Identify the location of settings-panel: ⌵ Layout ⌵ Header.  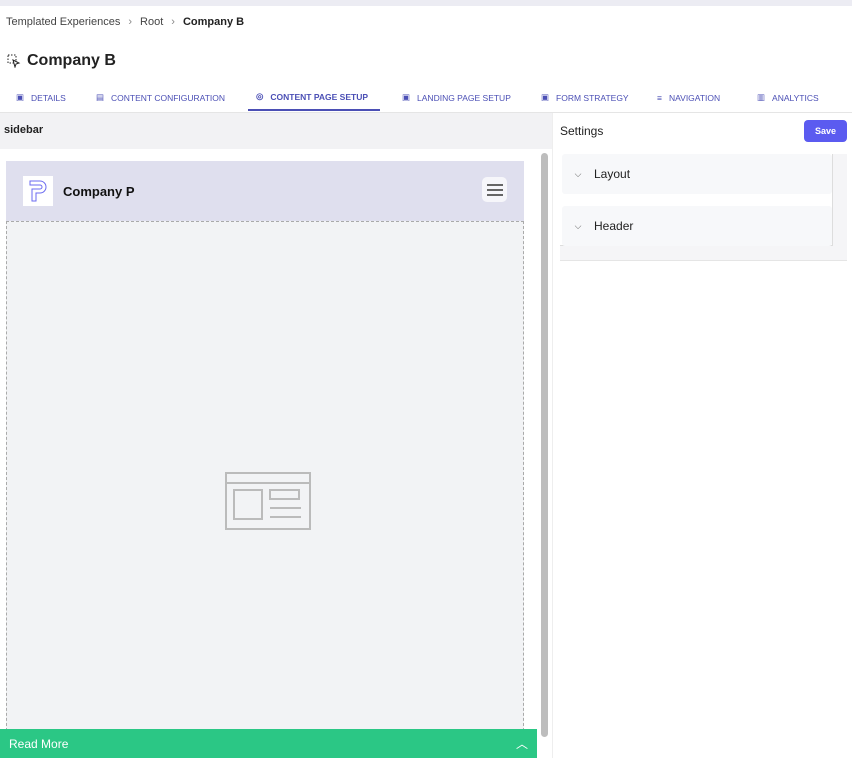
(703, 207).